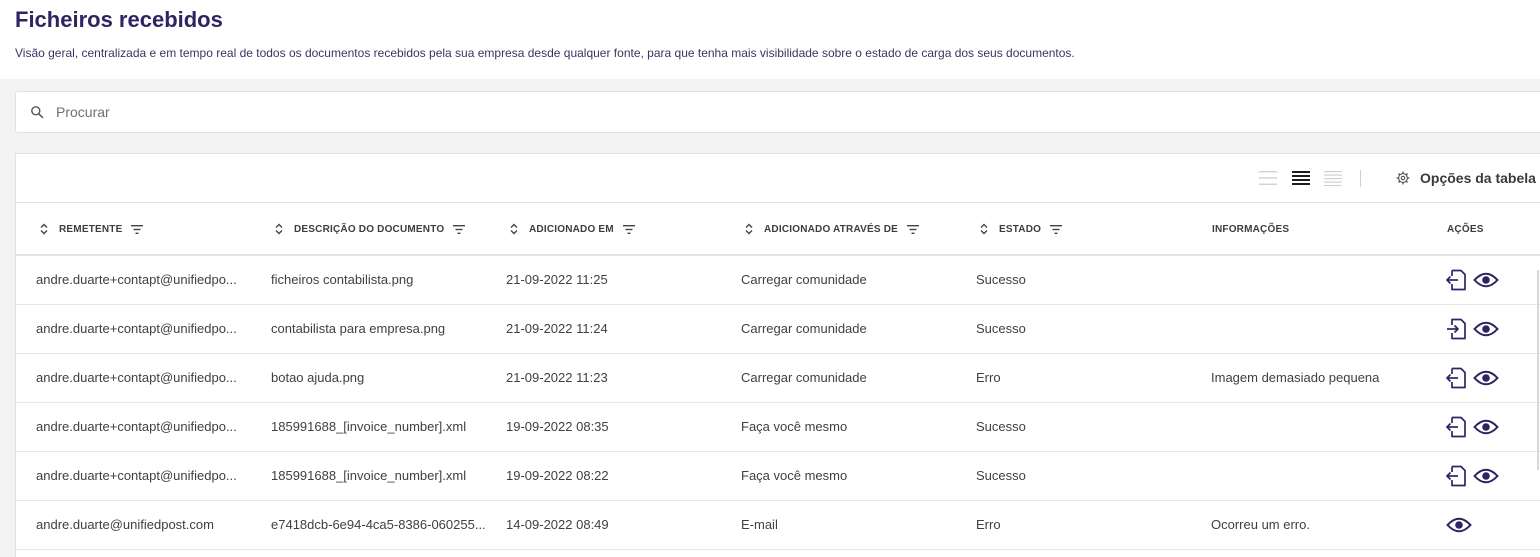 The image size is (1540, 557). Describe the element at coordinates (557, 475) in the screenshot. I see `added-on-cell: 19-09-2022 08:22` at that location.